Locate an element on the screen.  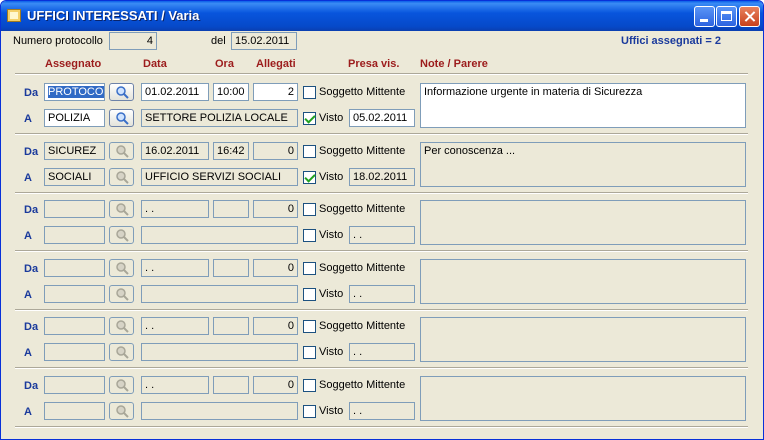
col-note: Note / Parere is located at coordinates (454, 64).